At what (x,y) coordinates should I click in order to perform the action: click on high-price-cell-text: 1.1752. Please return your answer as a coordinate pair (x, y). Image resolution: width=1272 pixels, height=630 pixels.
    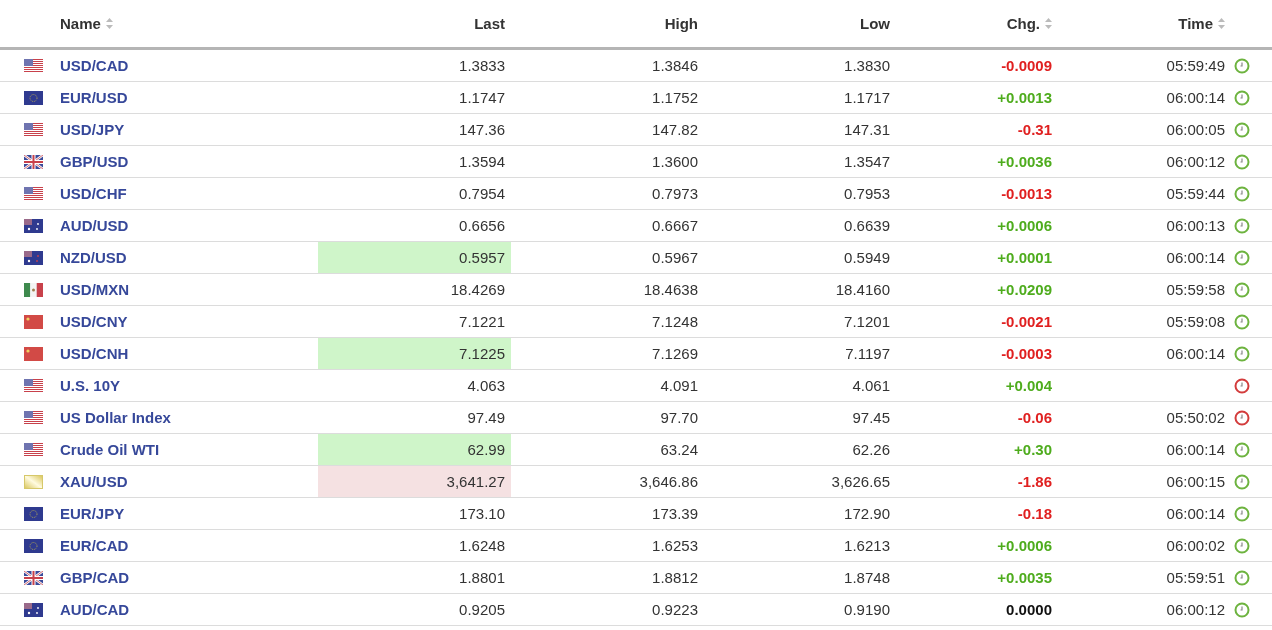
    Looking at the image, I should click on (675, 98).